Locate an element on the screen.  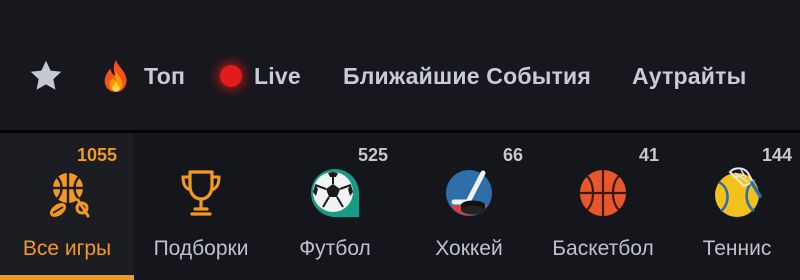
sport-count: 41 is located at coordinates (649, 155).